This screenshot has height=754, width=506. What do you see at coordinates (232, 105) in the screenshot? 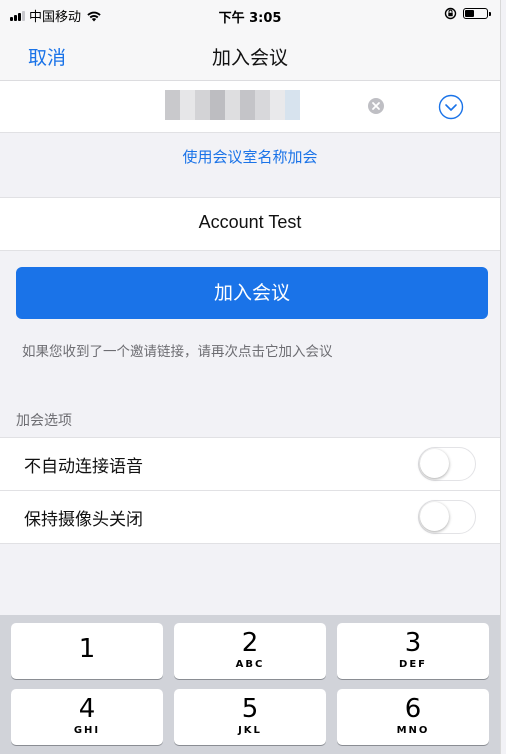
I see `redacted-meeting-id` at bounding box center [232, 105].